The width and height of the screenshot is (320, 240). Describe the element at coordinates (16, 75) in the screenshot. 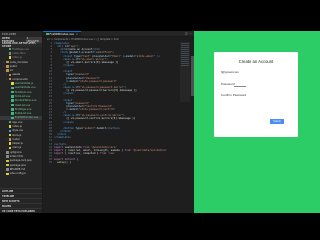

I see `tree-item-label: assets` at that location.